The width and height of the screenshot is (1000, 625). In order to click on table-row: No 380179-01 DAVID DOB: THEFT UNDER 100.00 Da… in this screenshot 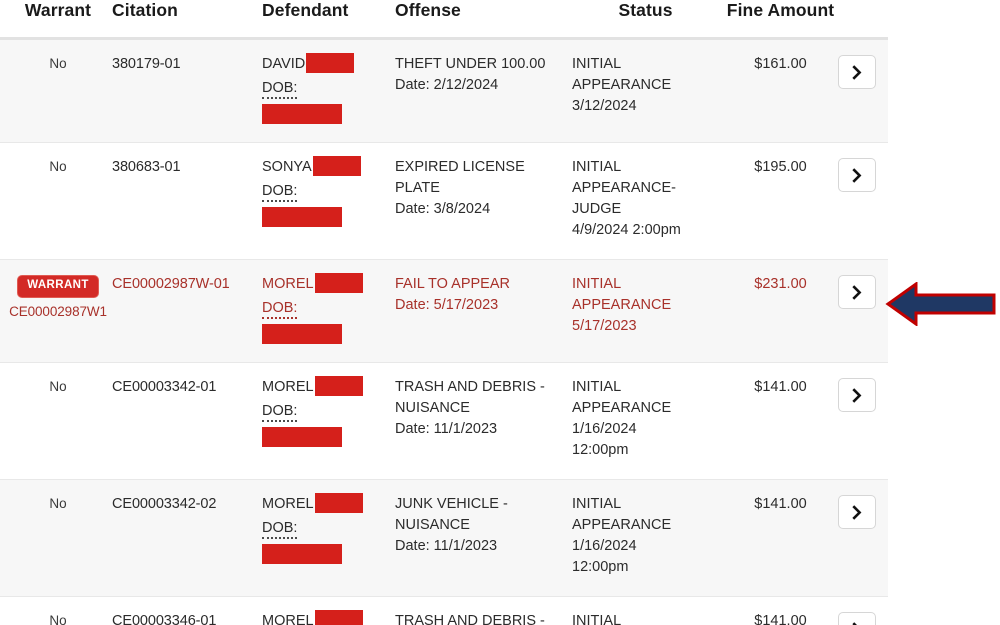, I will do `click(444, 90)`.